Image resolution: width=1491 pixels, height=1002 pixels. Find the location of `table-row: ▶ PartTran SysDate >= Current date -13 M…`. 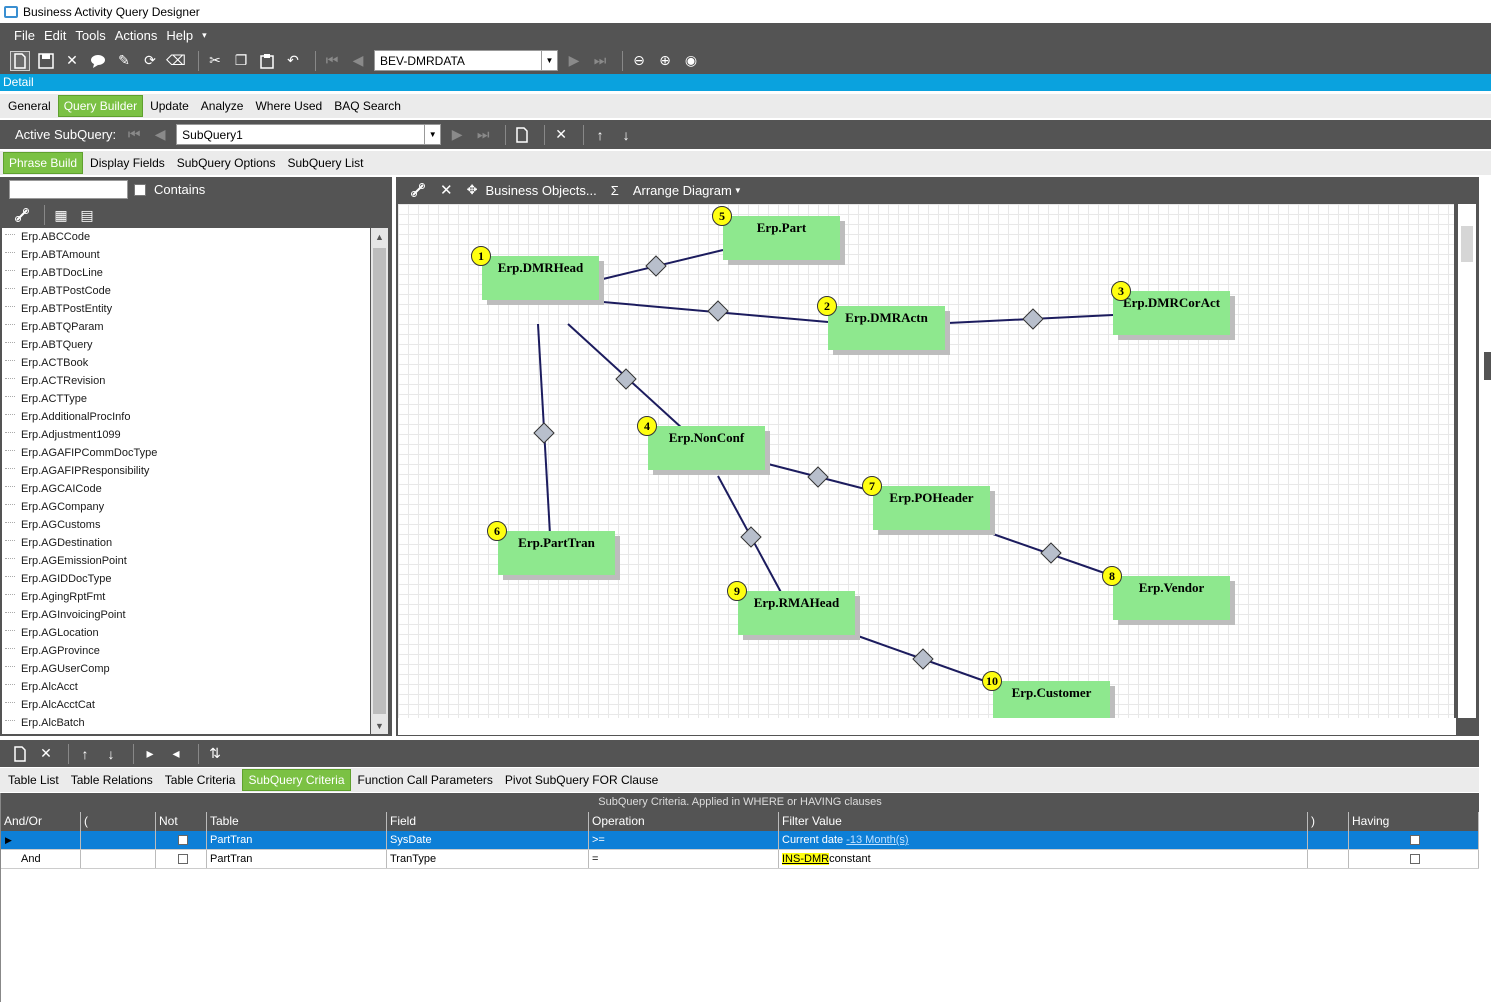

table-row: ▶ PartTran SysDate >= Current date -13 M… is located at coordinates (740, 840).